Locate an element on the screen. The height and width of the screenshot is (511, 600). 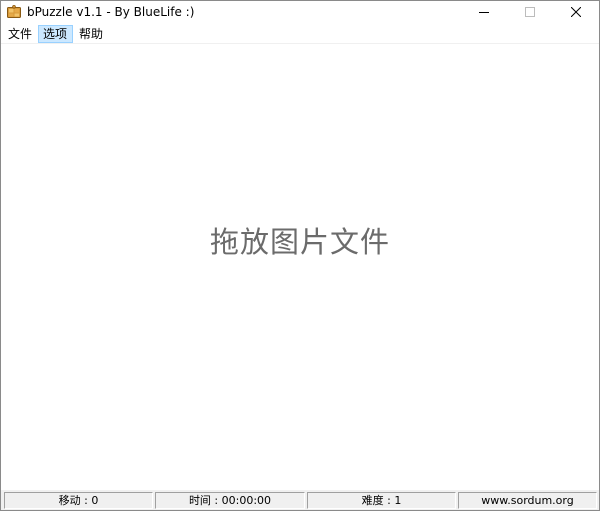
menu-help: 帮助 is located at coordinates (91, 34).